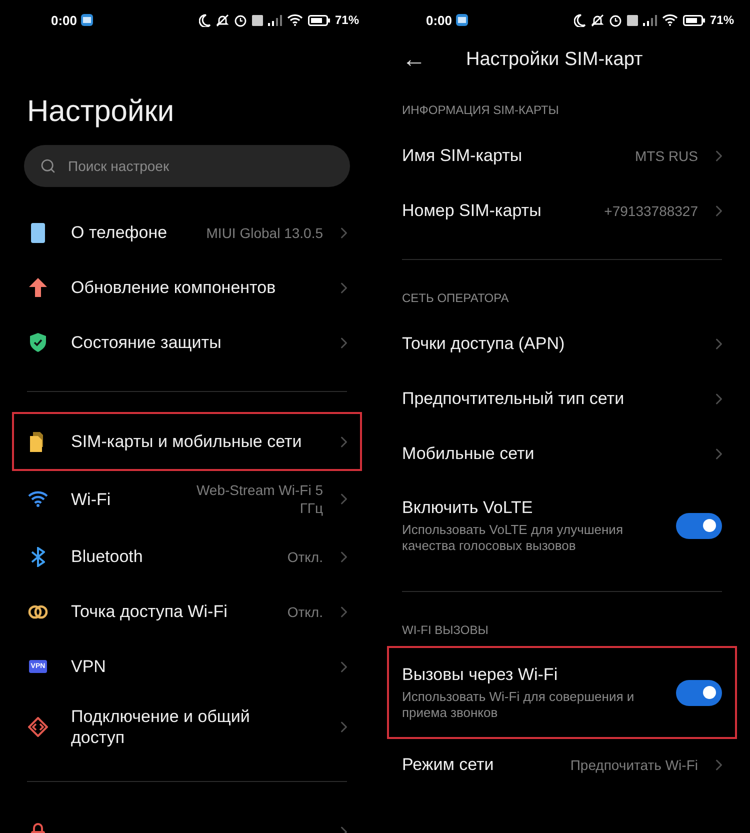  What do you see at coordinates (634, 765) in the screenshot?
I see `item-value: Предпочитать Wi-Fi` at bounding box center [634, 765].